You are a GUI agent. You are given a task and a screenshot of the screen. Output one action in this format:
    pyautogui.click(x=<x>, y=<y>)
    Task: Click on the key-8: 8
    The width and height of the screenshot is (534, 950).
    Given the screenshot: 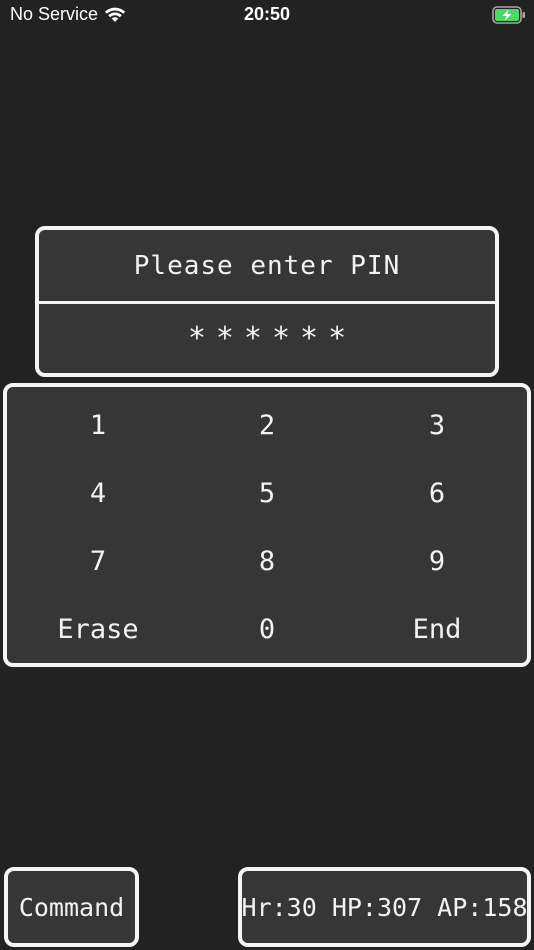 What is the action you would take?
    pyautogui.click(x=267, y=561)
    